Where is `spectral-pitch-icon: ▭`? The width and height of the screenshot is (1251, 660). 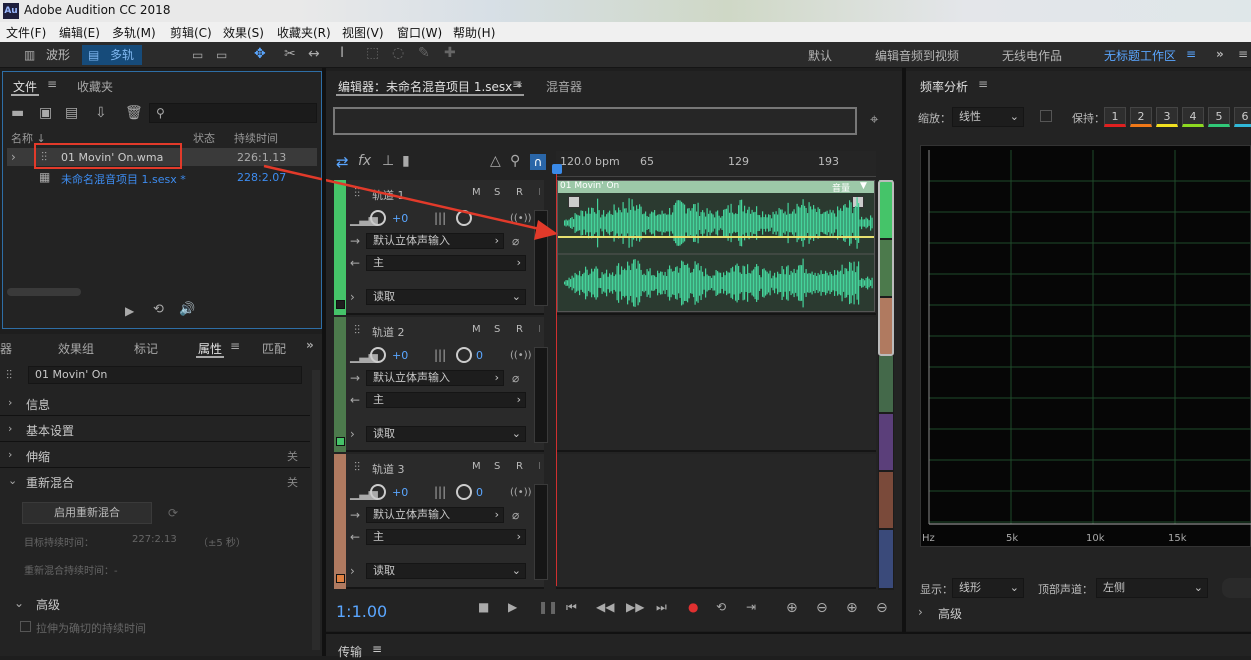
spectral-pitch-icon: ▭ is located at coordinates (221, 55).